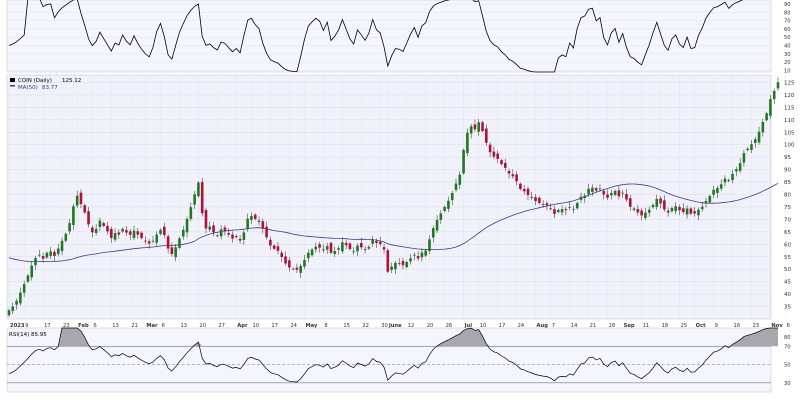 This screenshot has height=400, width=800. What do you see at coordinates (787, 295) in the screenshot?
I see `y-tick-label: 40` at bounding box center [787, 295].